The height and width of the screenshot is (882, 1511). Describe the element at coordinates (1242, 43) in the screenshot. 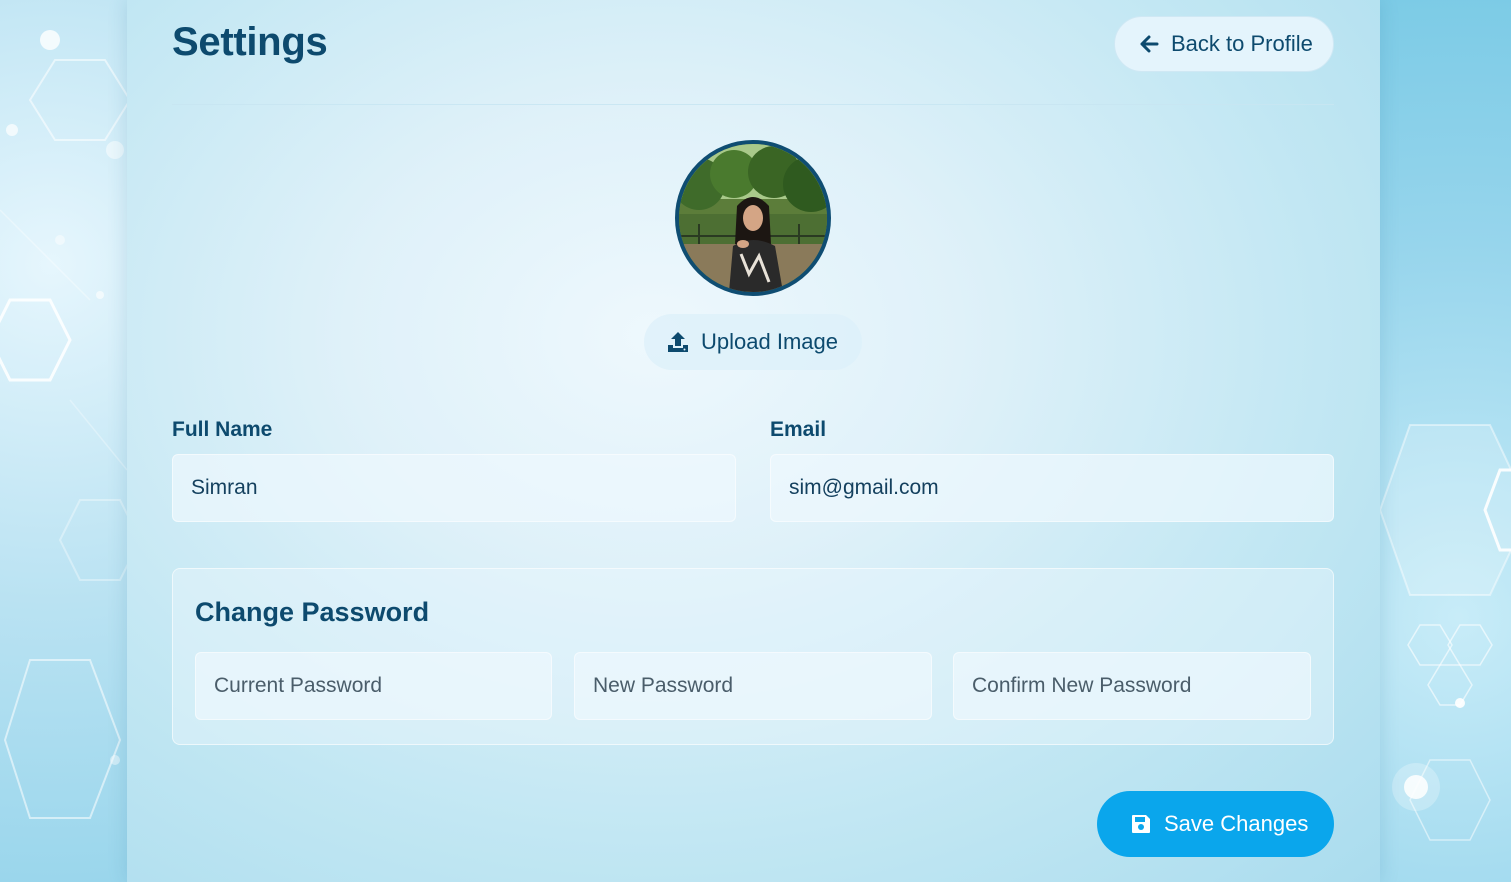

I see `back-button-label: Back to Profile` at that location.